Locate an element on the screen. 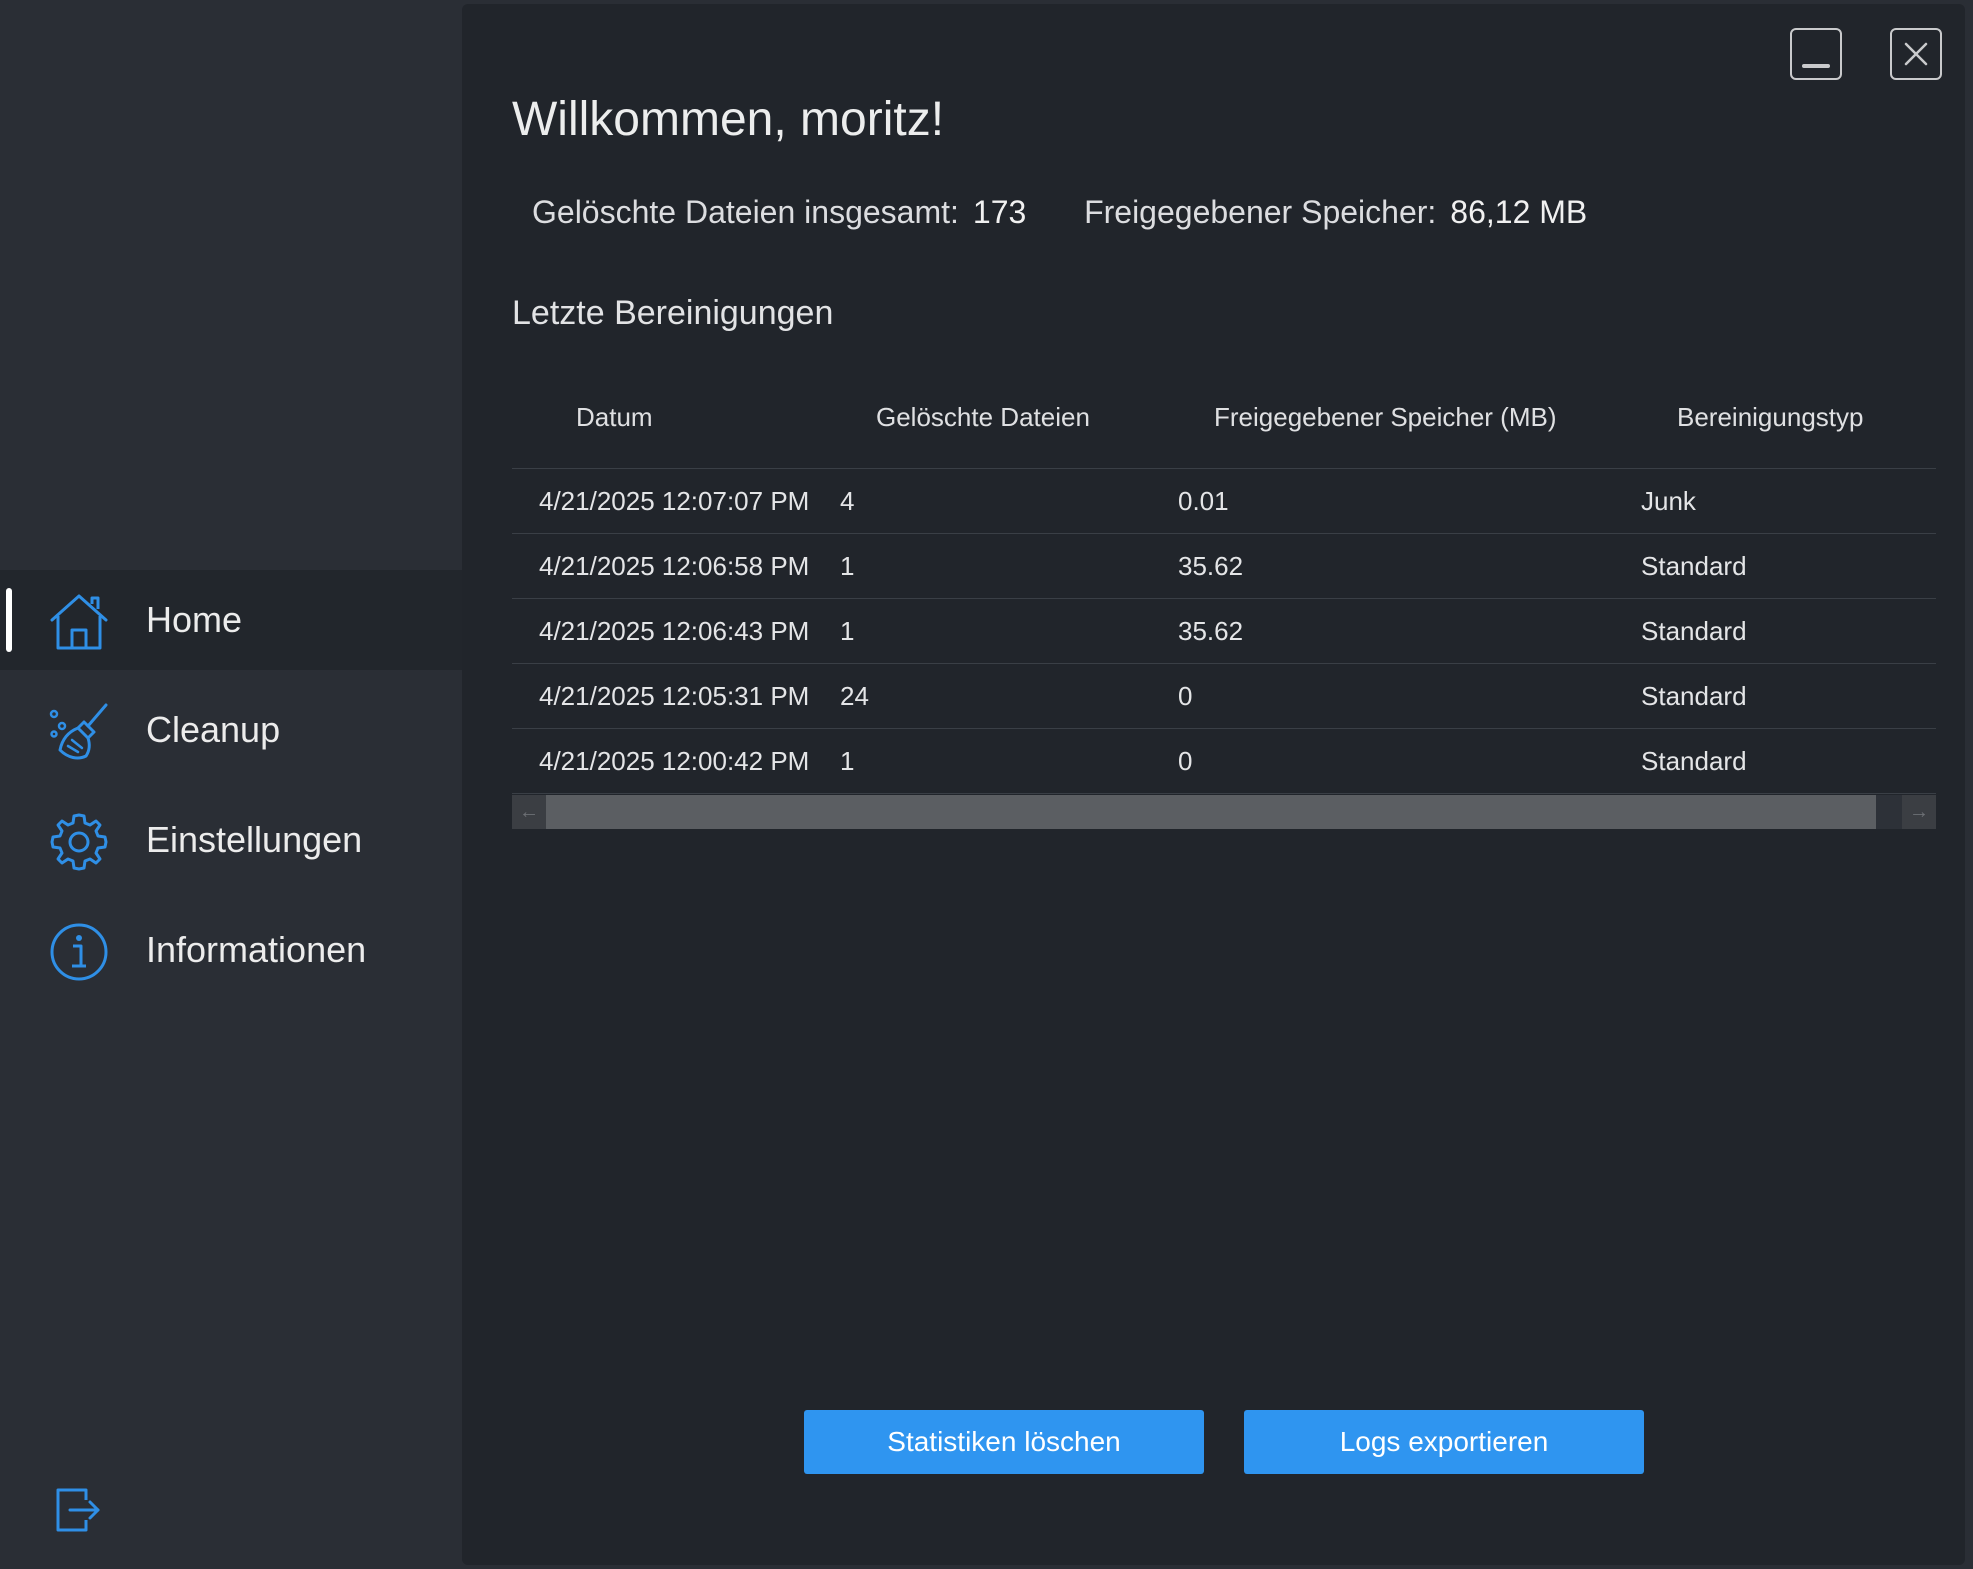 The image size is (1973, 1569). column-header-deleted-files: Gelöschte Dateien is located at coordinates (983, 417).